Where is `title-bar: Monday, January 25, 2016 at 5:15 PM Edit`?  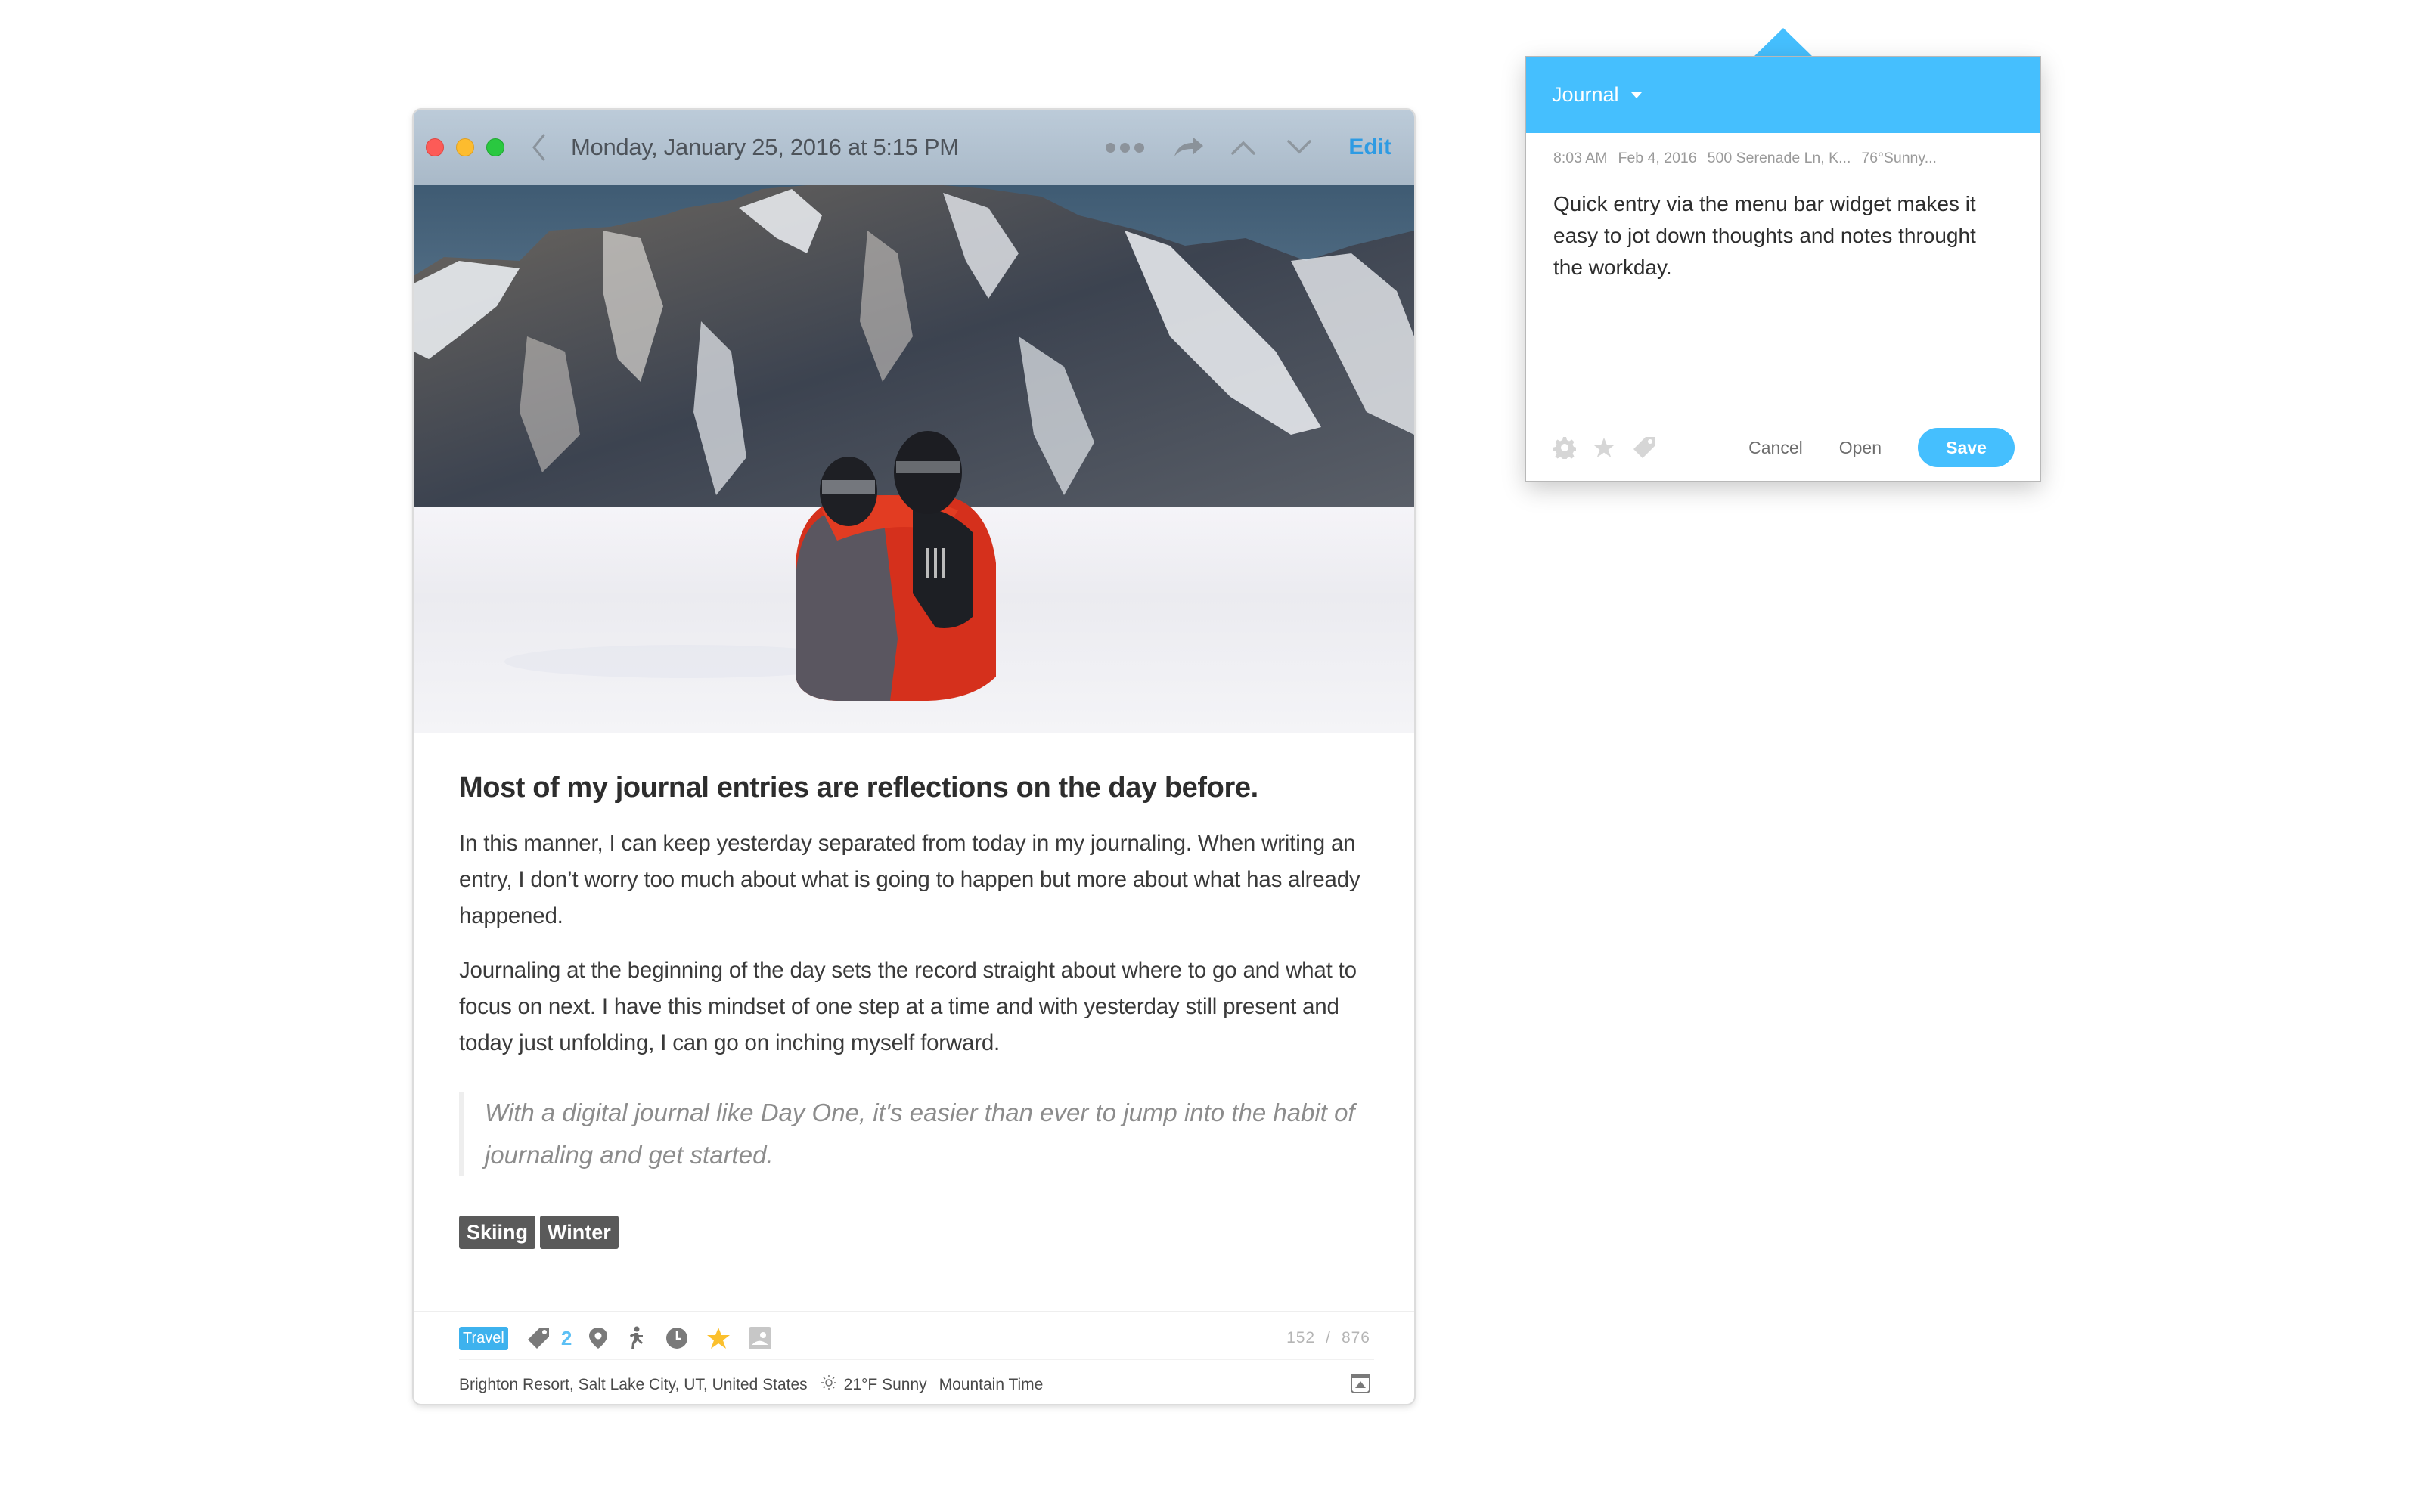
title-bar: Monday, January 25, 2016 at 5:15 PM Edit is located at coordinates (914, 147).